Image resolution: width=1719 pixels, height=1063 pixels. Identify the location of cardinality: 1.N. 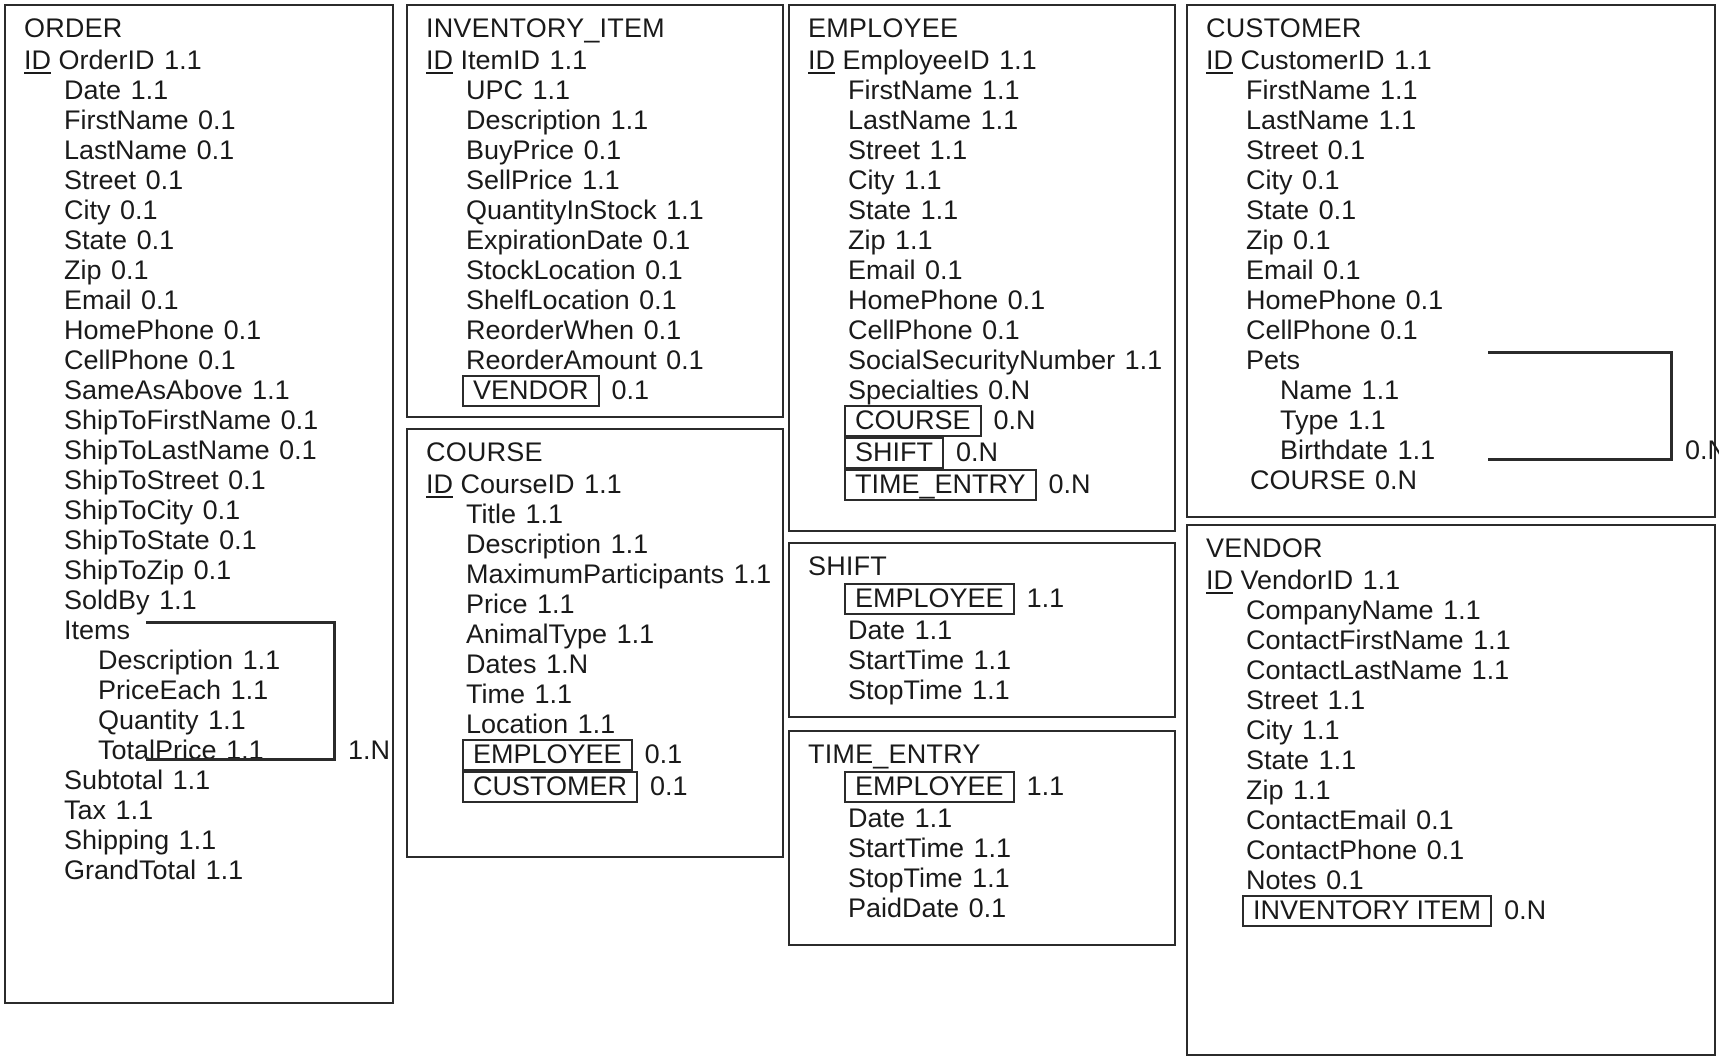
(567, 664).